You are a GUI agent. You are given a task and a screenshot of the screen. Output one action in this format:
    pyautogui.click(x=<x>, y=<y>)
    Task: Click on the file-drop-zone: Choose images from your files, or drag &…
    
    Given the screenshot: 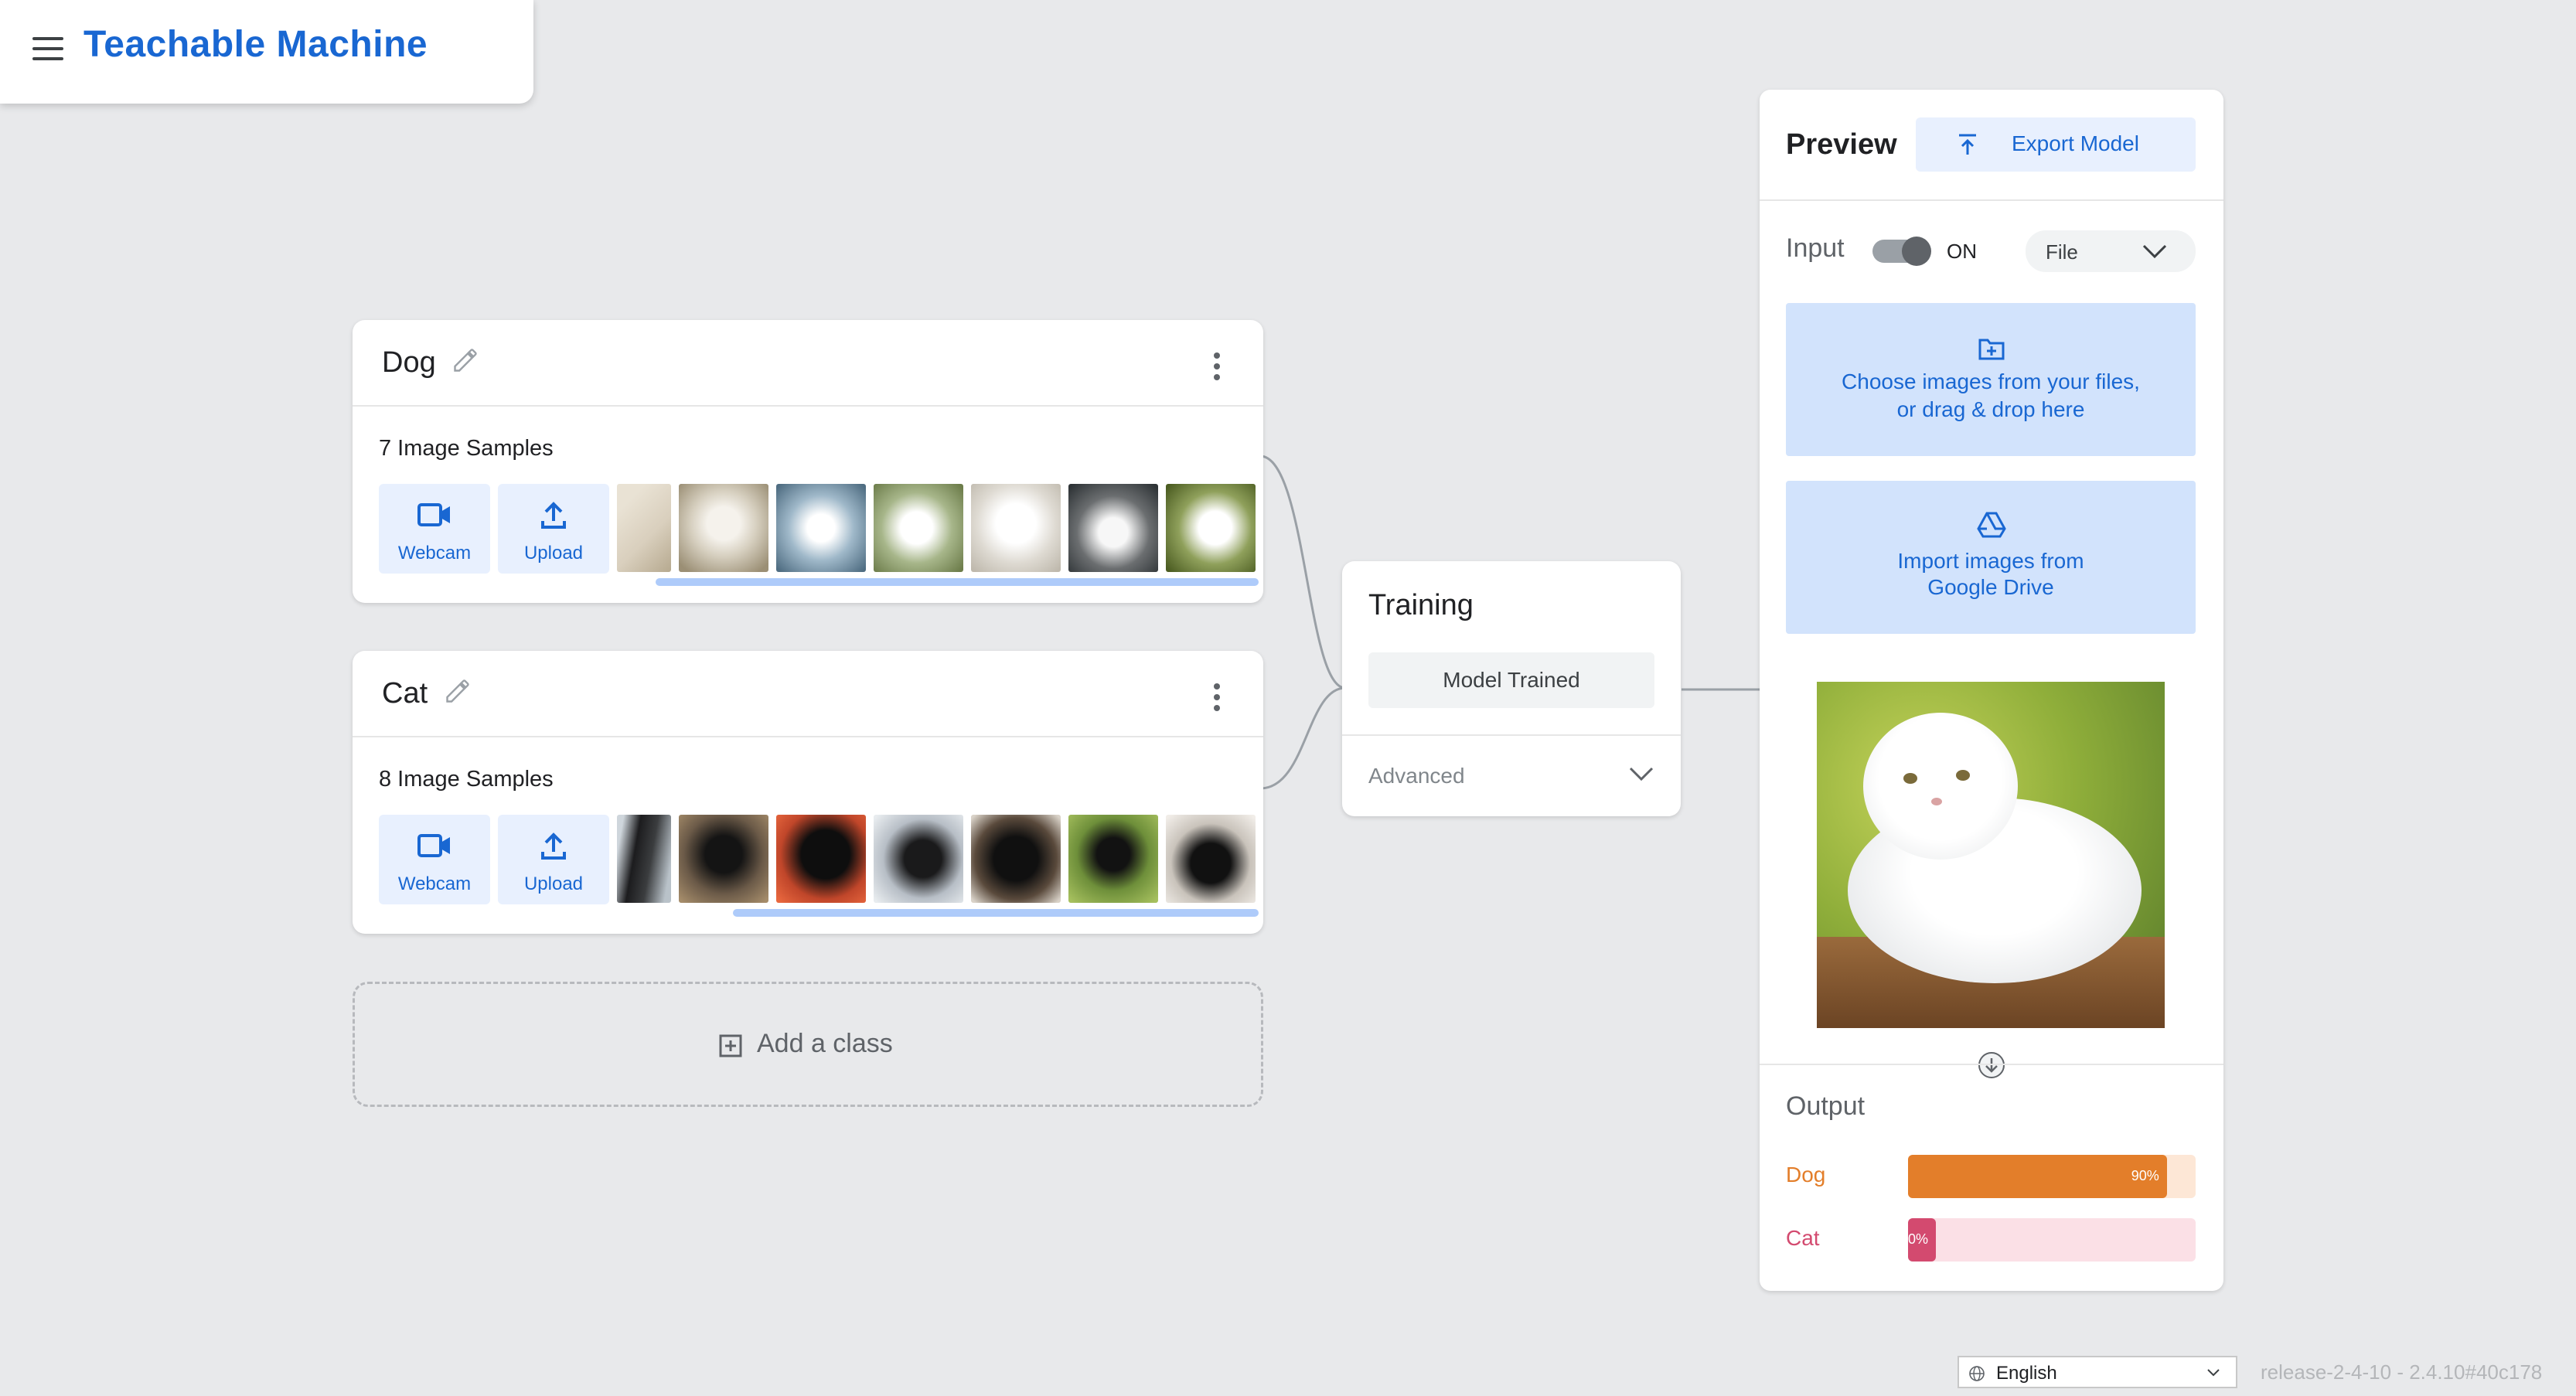 What is the action you would take?
    pyautogui.click(x=1991, y=379)
    